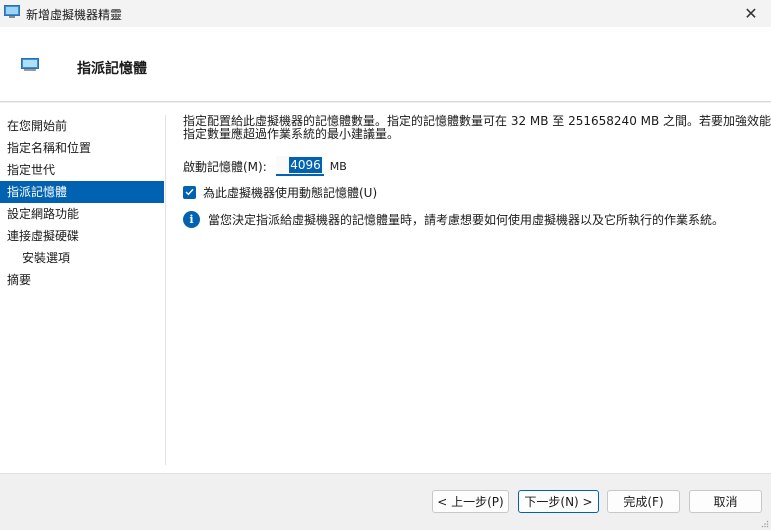 This screenshot has width=771, height=530. What do you see at coordinates (165, 290) in the screenshot?
I see `sidebar-divider` at bounding box center [165, 290].